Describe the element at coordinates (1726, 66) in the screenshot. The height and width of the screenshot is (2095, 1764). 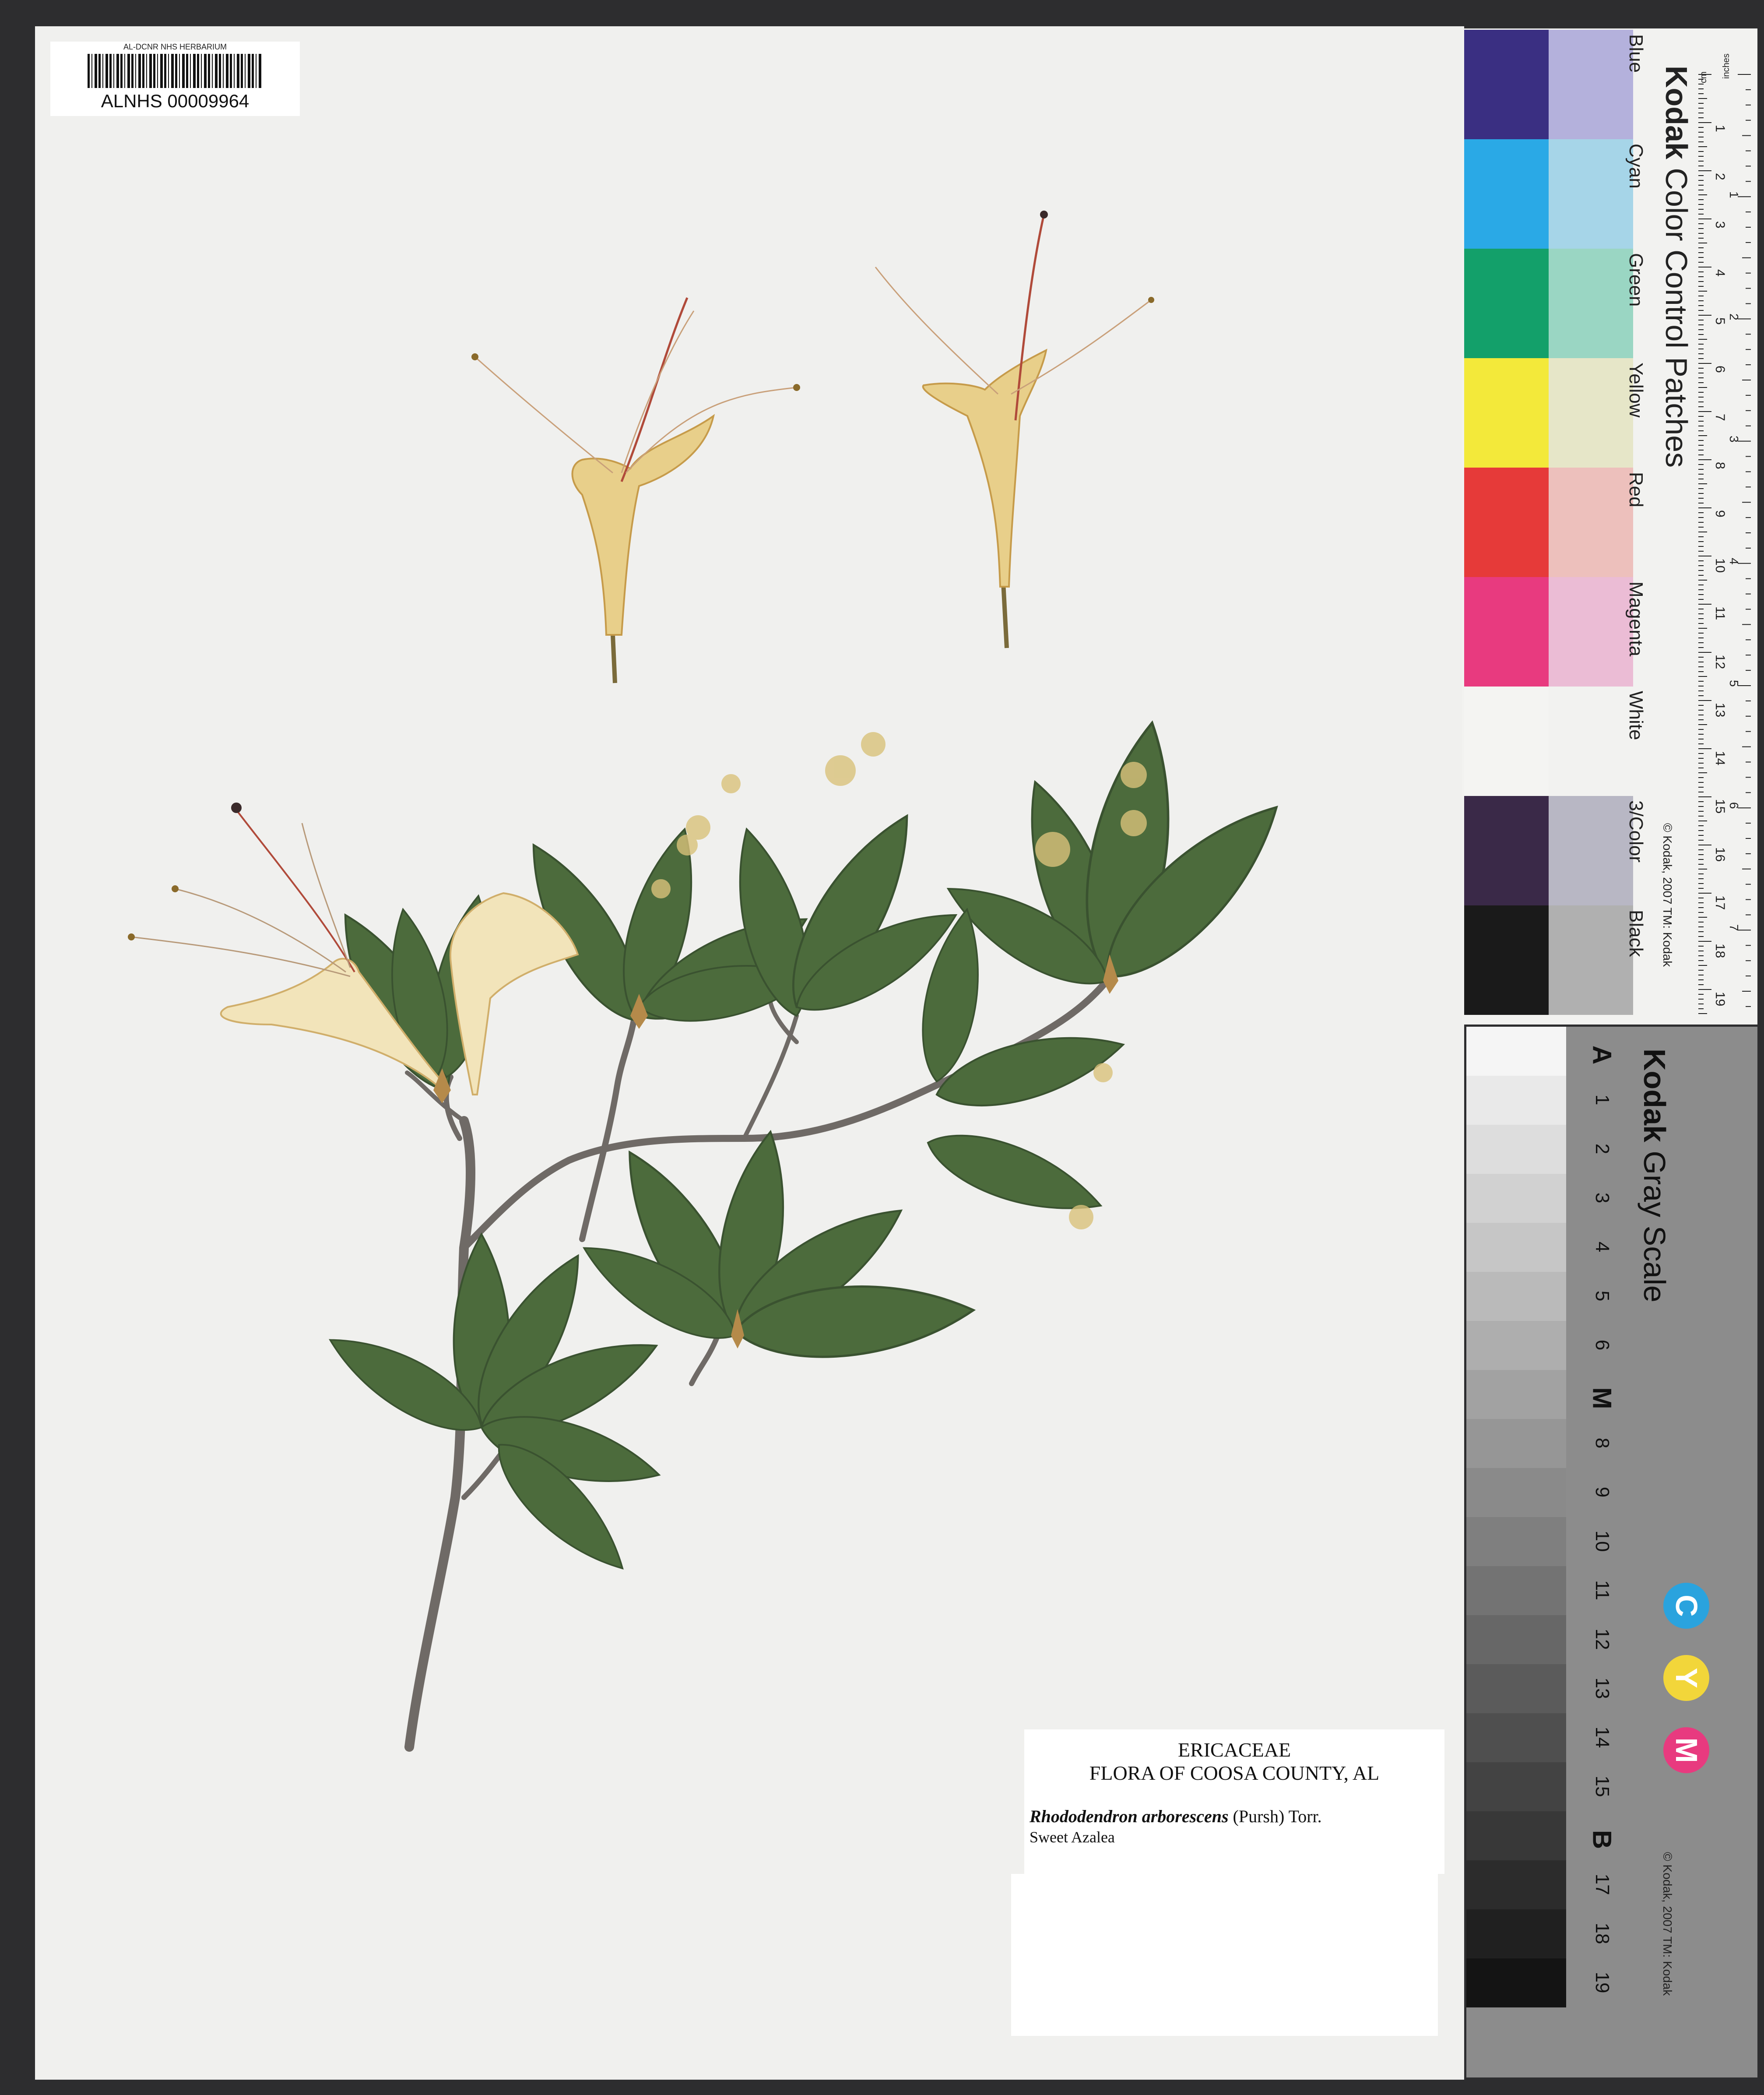
I see `ruler-unit-label: inches` at that location.